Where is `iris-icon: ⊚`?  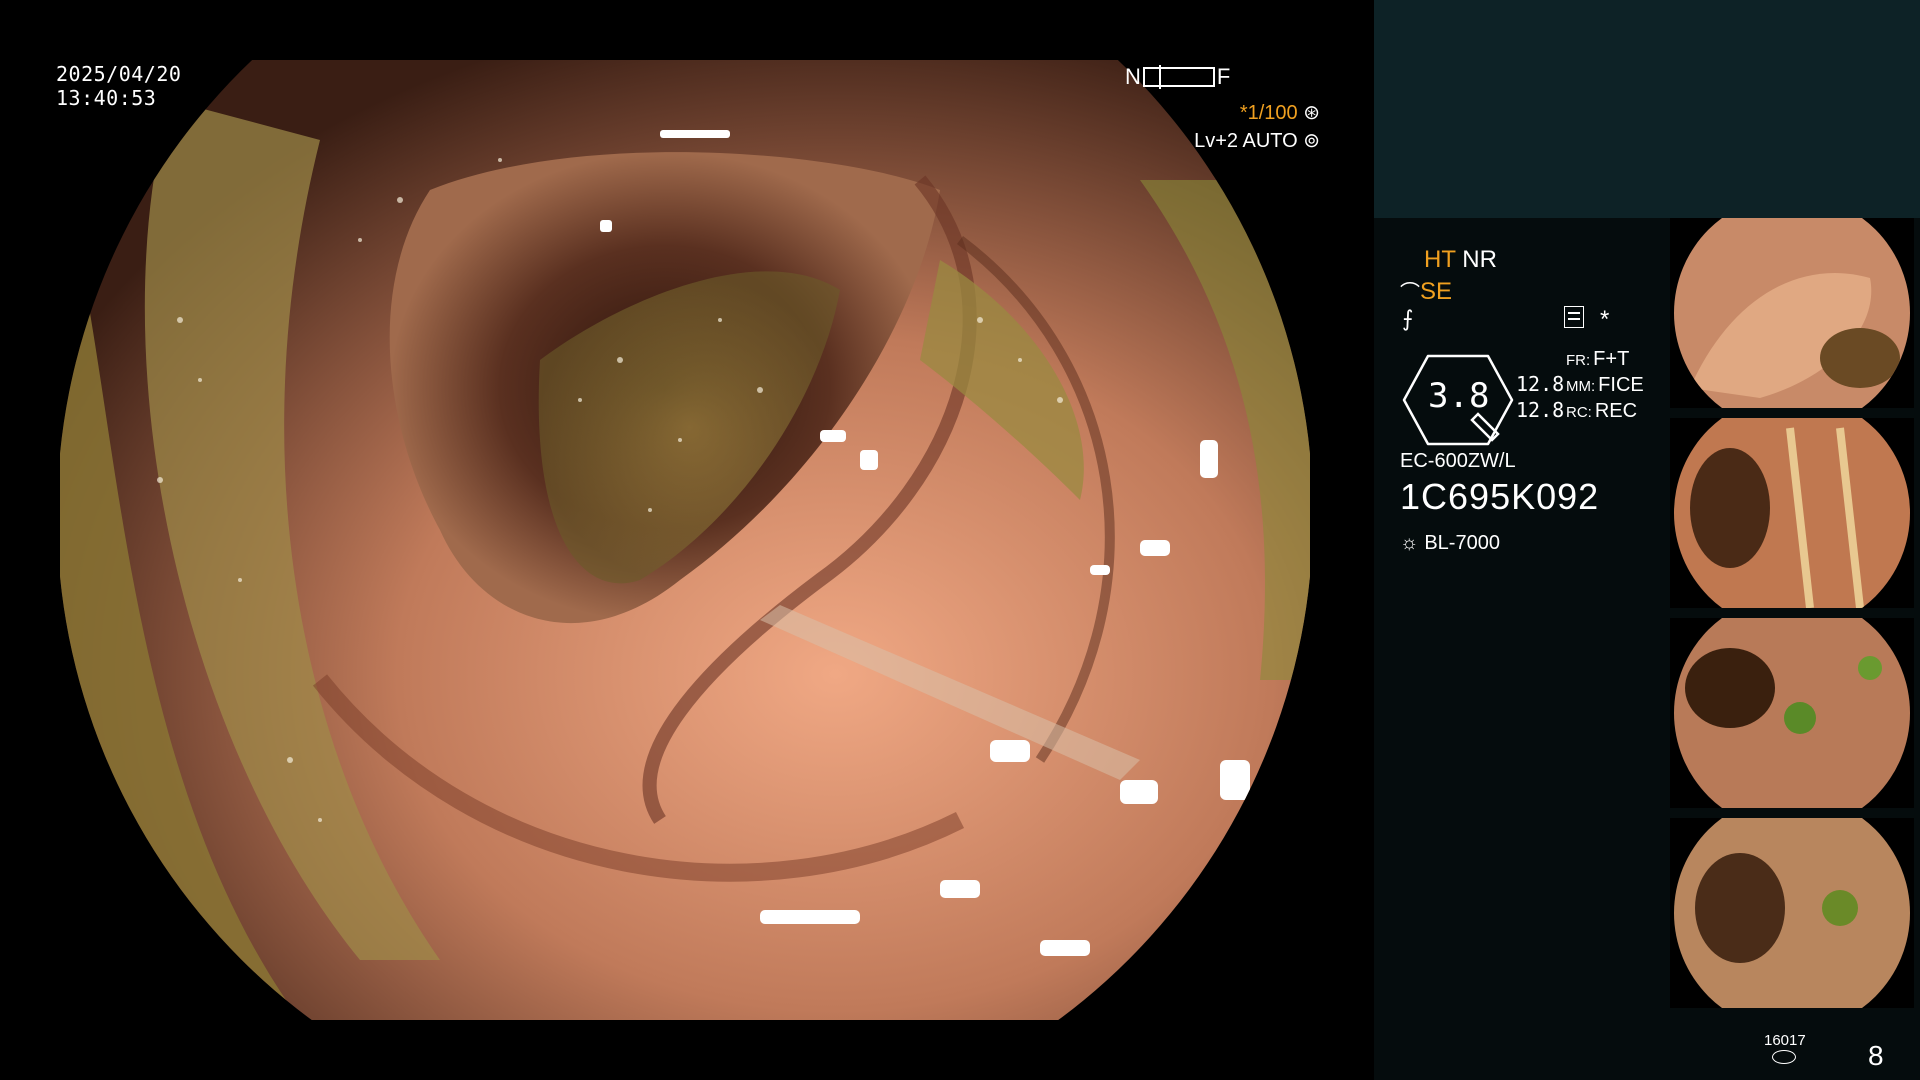
iris-icon: ⊚ is located at coordinates (1311, 141).